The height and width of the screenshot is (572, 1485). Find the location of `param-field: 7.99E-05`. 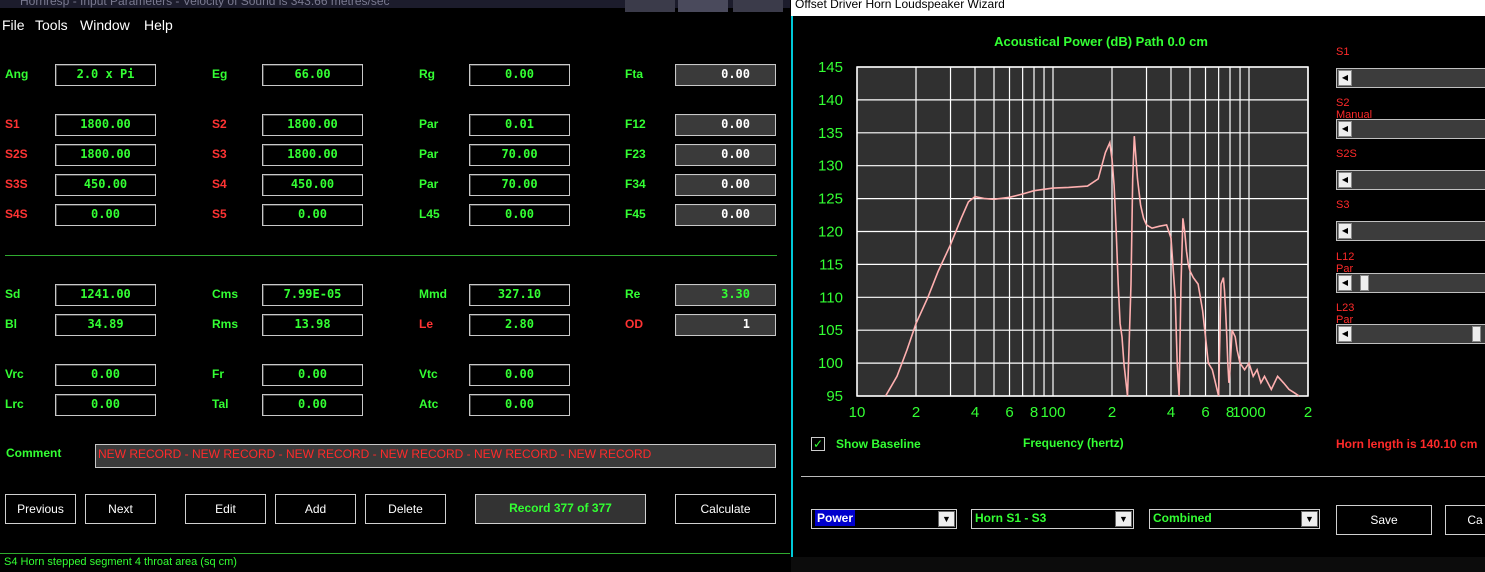

param-field: 7.99E-05 is located at coordinates (312, 295).